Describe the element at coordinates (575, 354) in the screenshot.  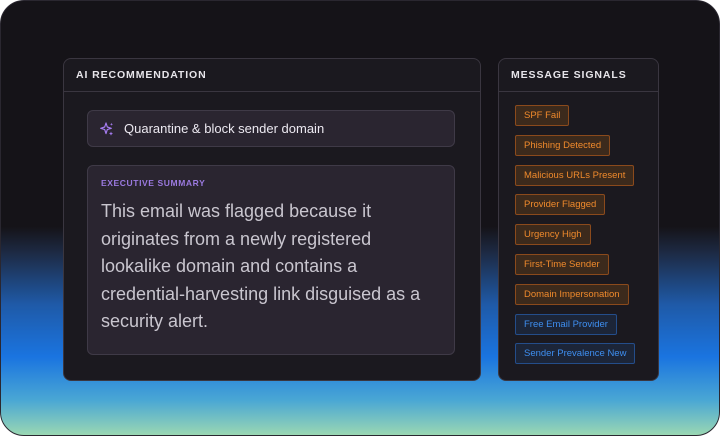
I see `signal-badge: Sender Prevalence New` at that location.